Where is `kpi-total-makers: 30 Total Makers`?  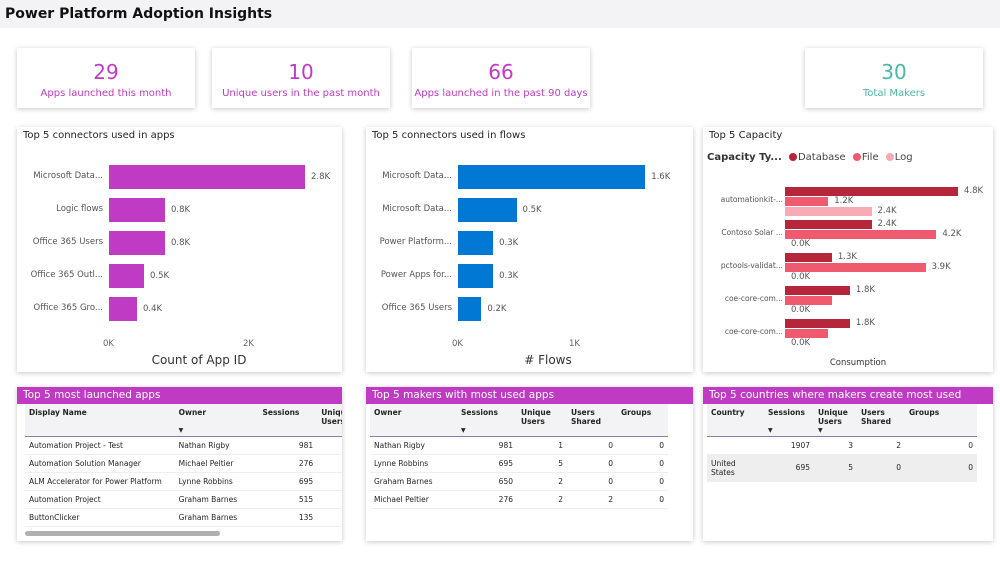 kpi-total-makers: 30 Total Makers is located at coordinates (894, 78).